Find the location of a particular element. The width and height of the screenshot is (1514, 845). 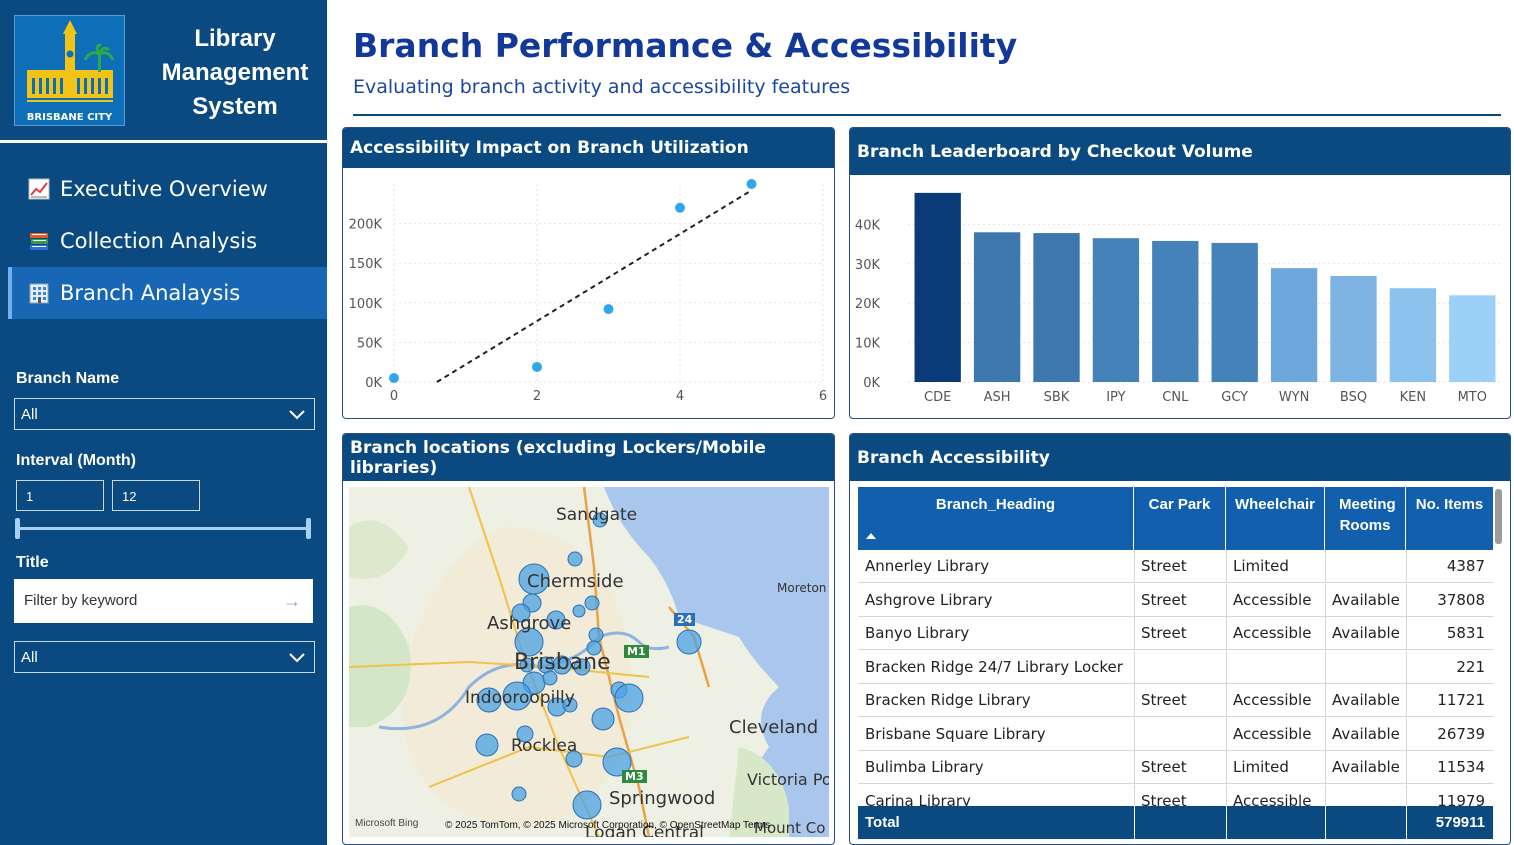

bing-logo: Microsoft Bing is located at coordinates (387, 823).